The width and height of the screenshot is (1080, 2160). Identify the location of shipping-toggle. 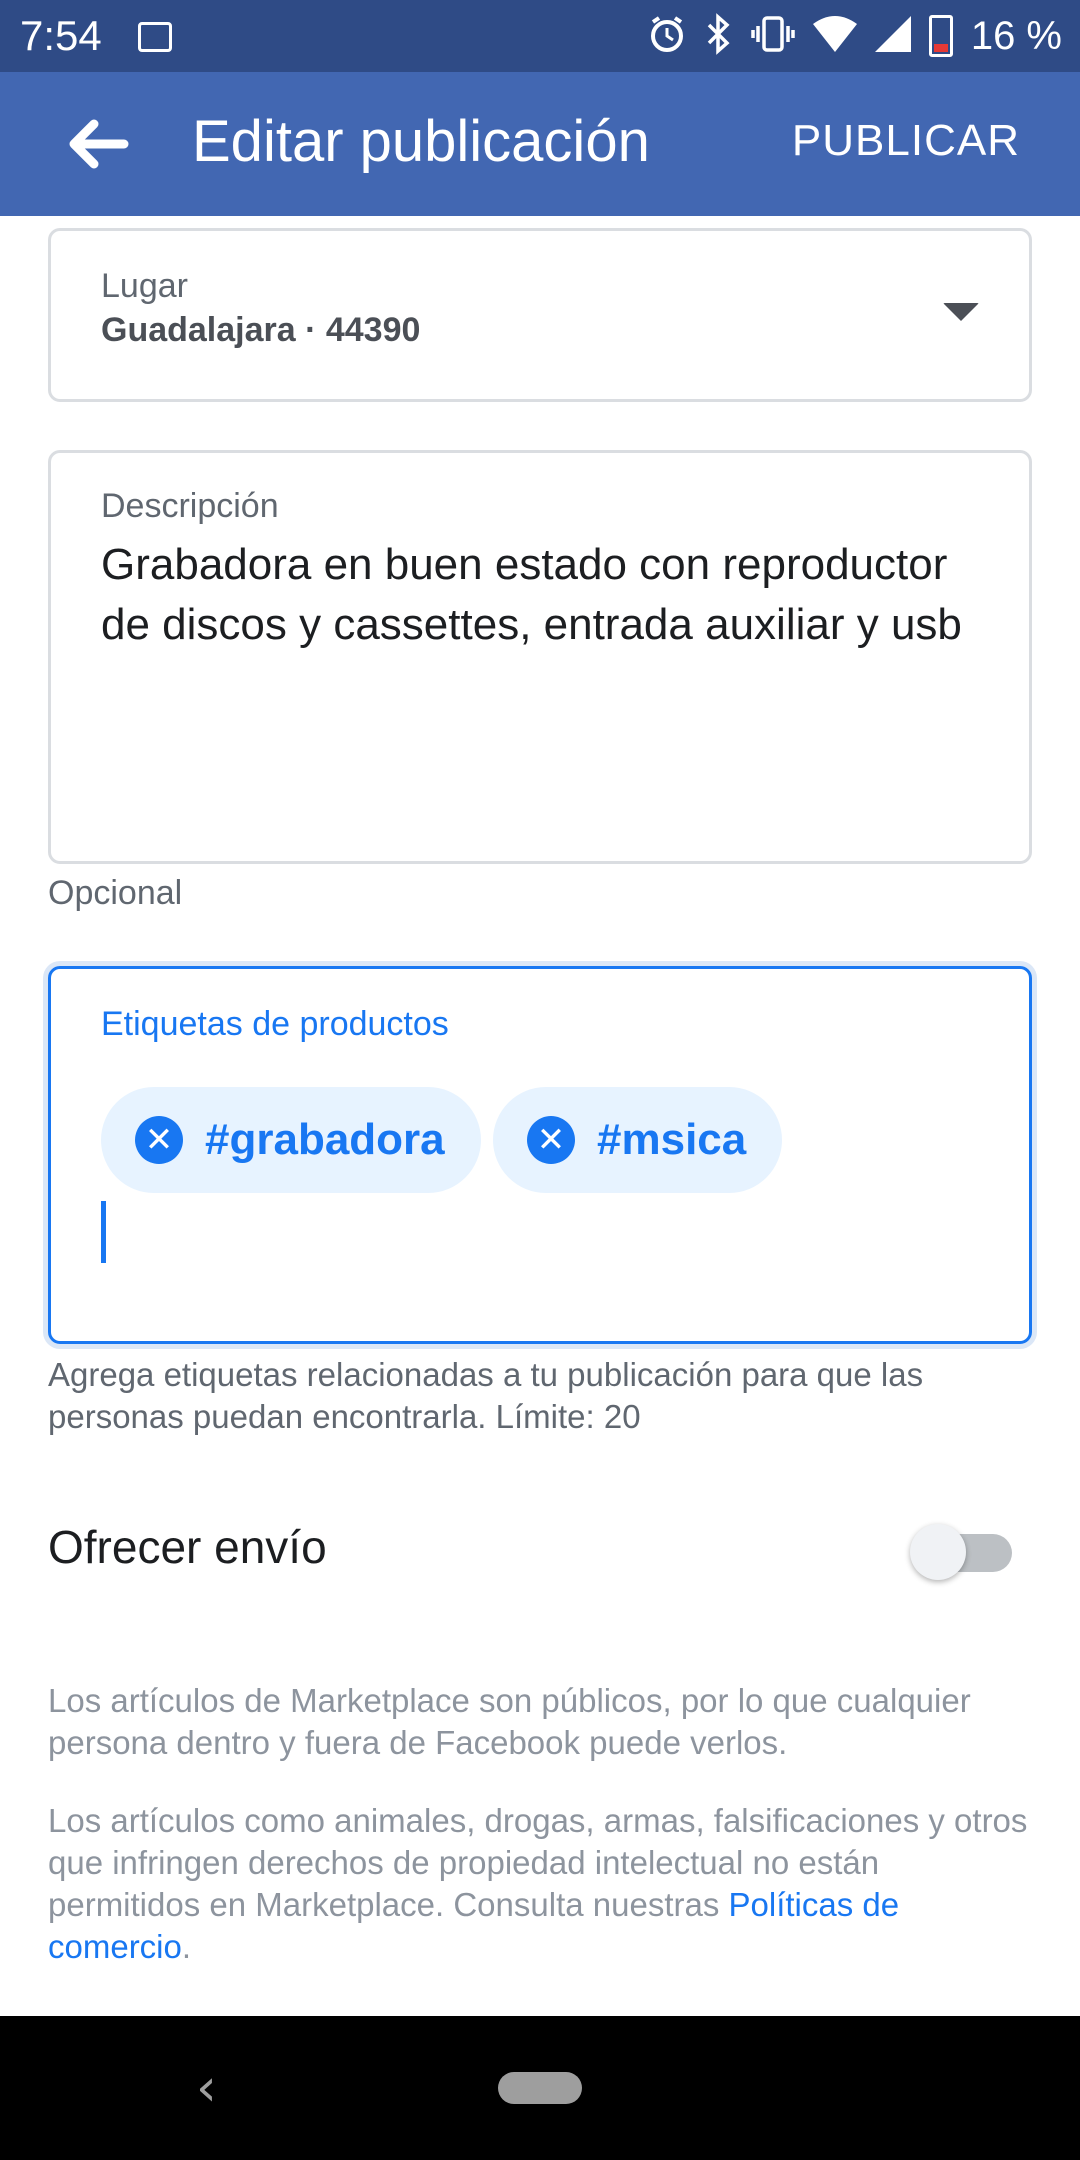
(965, 1552).